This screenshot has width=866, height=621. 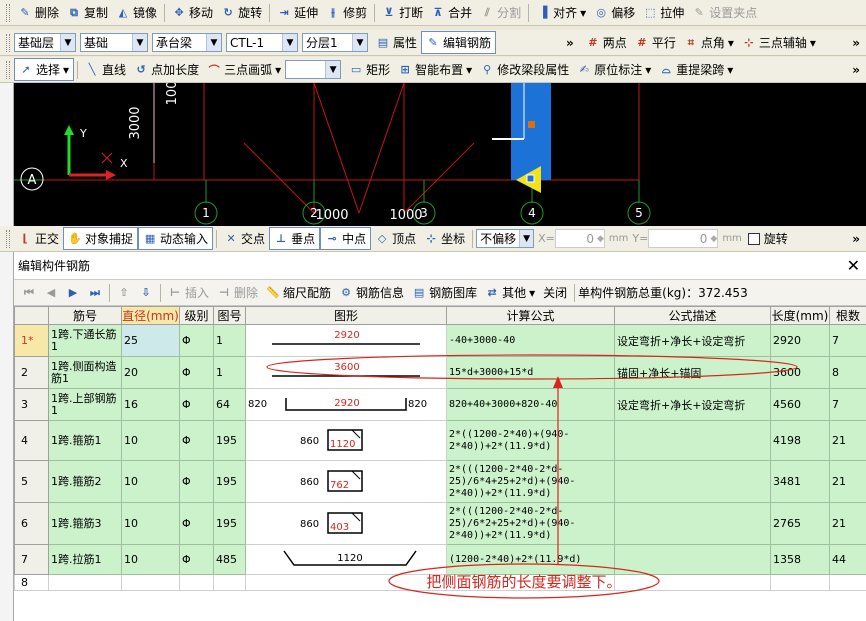 I want to click on dynamic-input-toggle: ▦ 动态输入, so click(x=176, y=238).